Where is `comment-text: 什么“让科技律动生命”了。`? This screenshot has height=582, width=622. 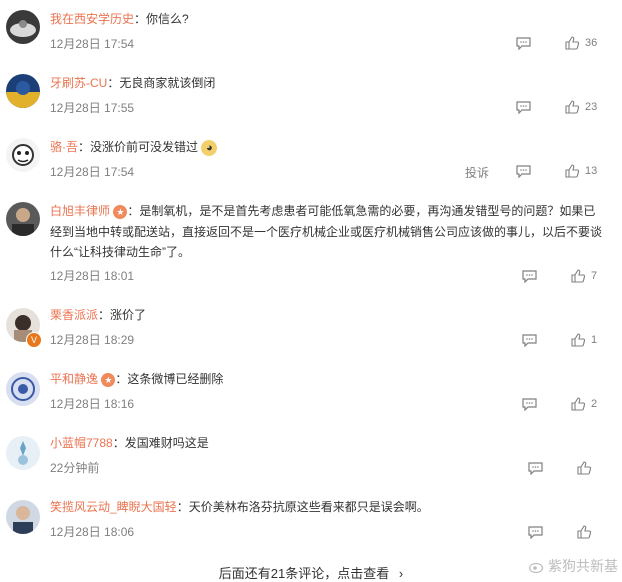
comment-text: 什么“让科技律动生命”了。 is located at coordinates (120, 252).